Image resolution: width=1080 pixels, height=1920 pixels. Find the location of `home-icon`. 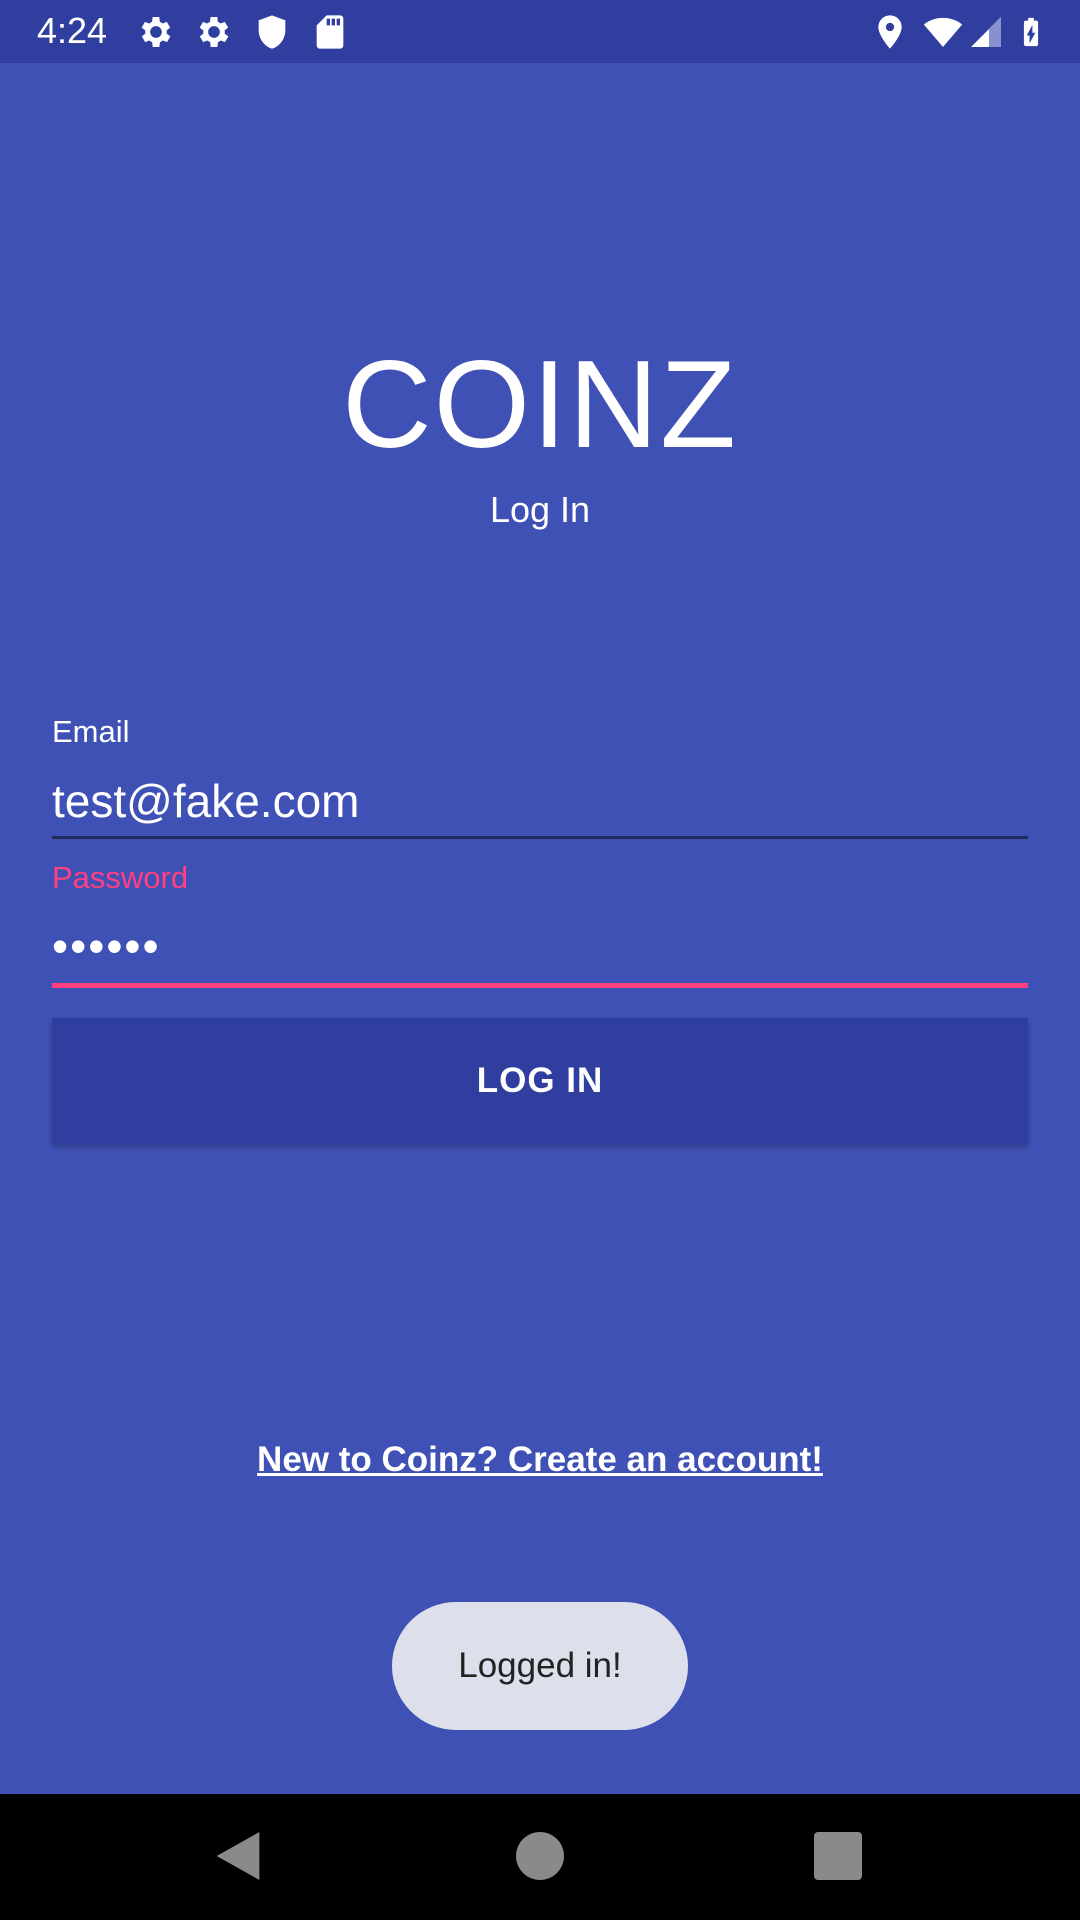

home-icon is located at coordinates (540, 1856).